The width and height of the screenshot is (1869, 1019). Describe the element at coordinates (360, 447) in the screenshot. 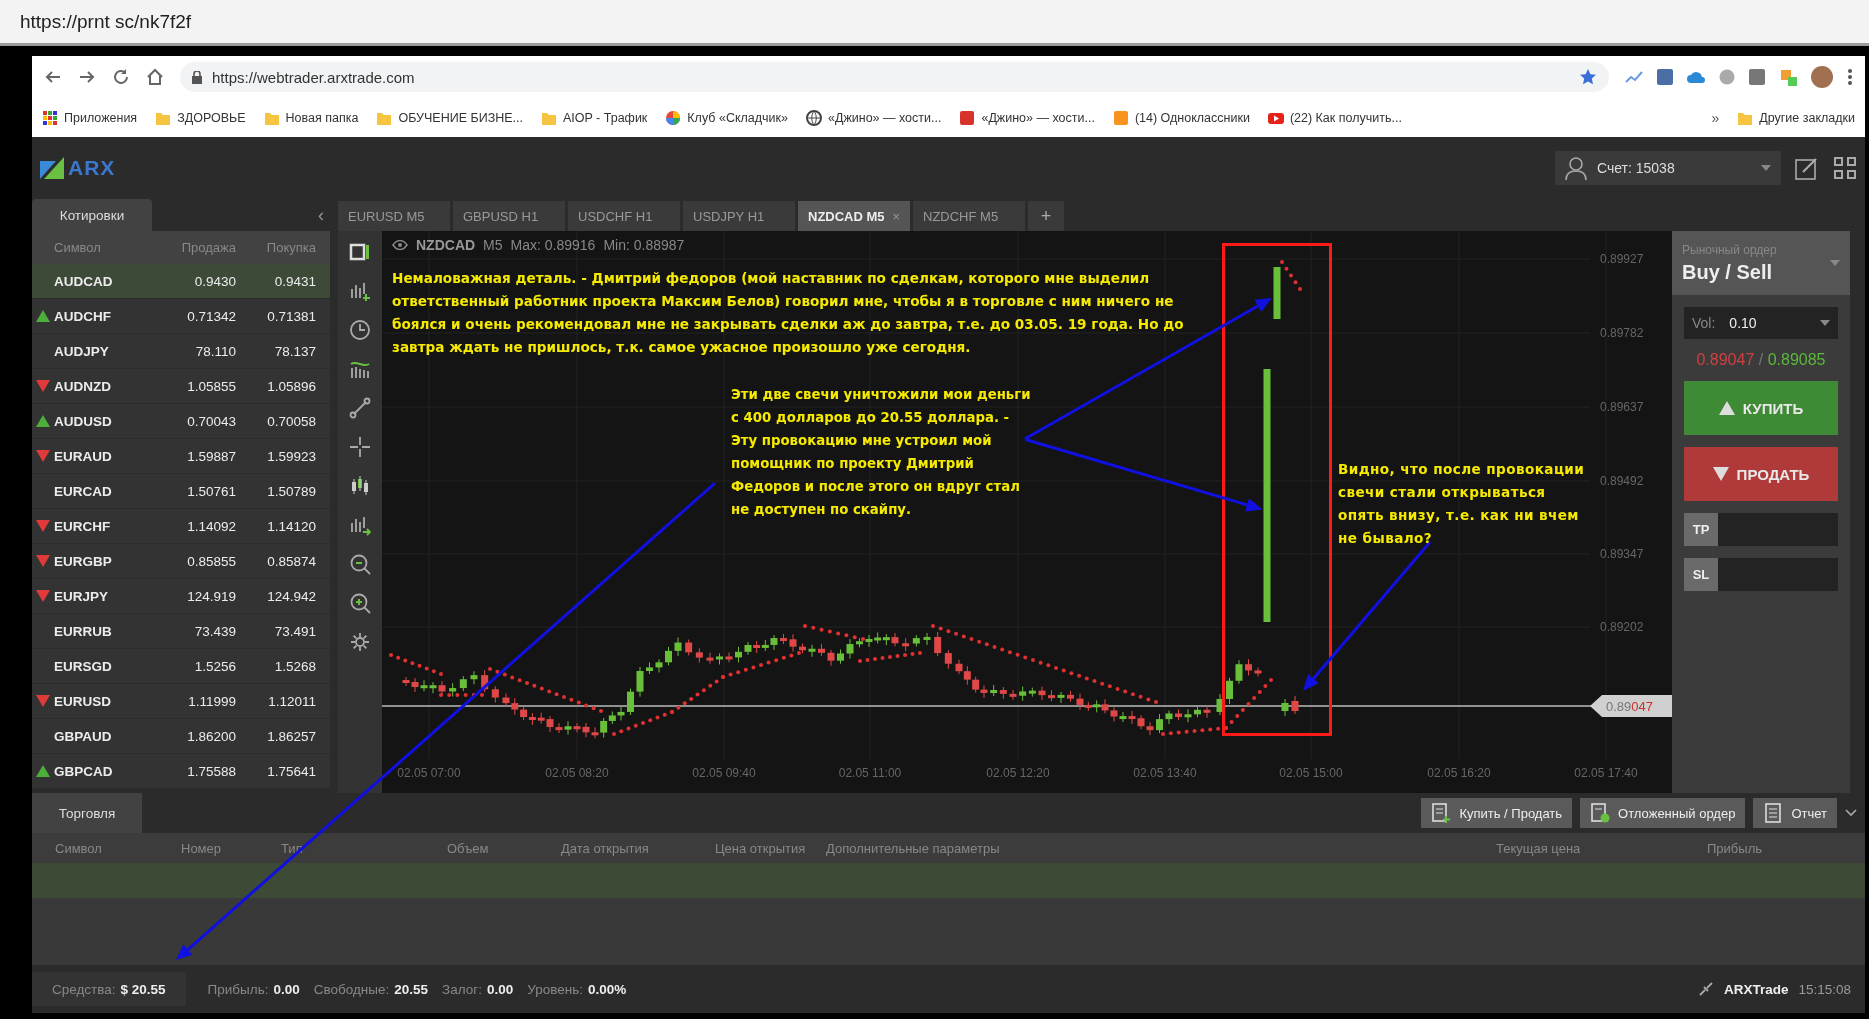

I see `crosshair-icon` at that location.